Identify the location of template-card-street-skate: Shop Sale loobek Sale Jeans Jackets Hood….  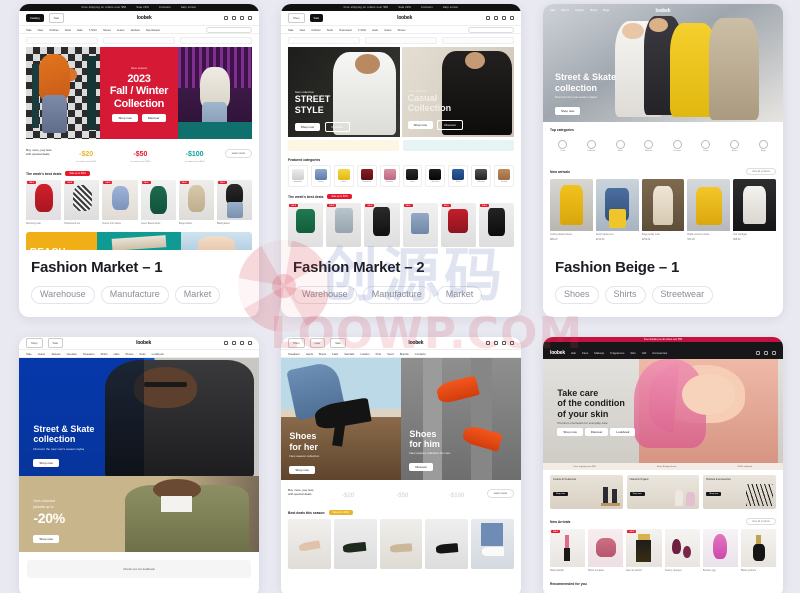
(139, 465).